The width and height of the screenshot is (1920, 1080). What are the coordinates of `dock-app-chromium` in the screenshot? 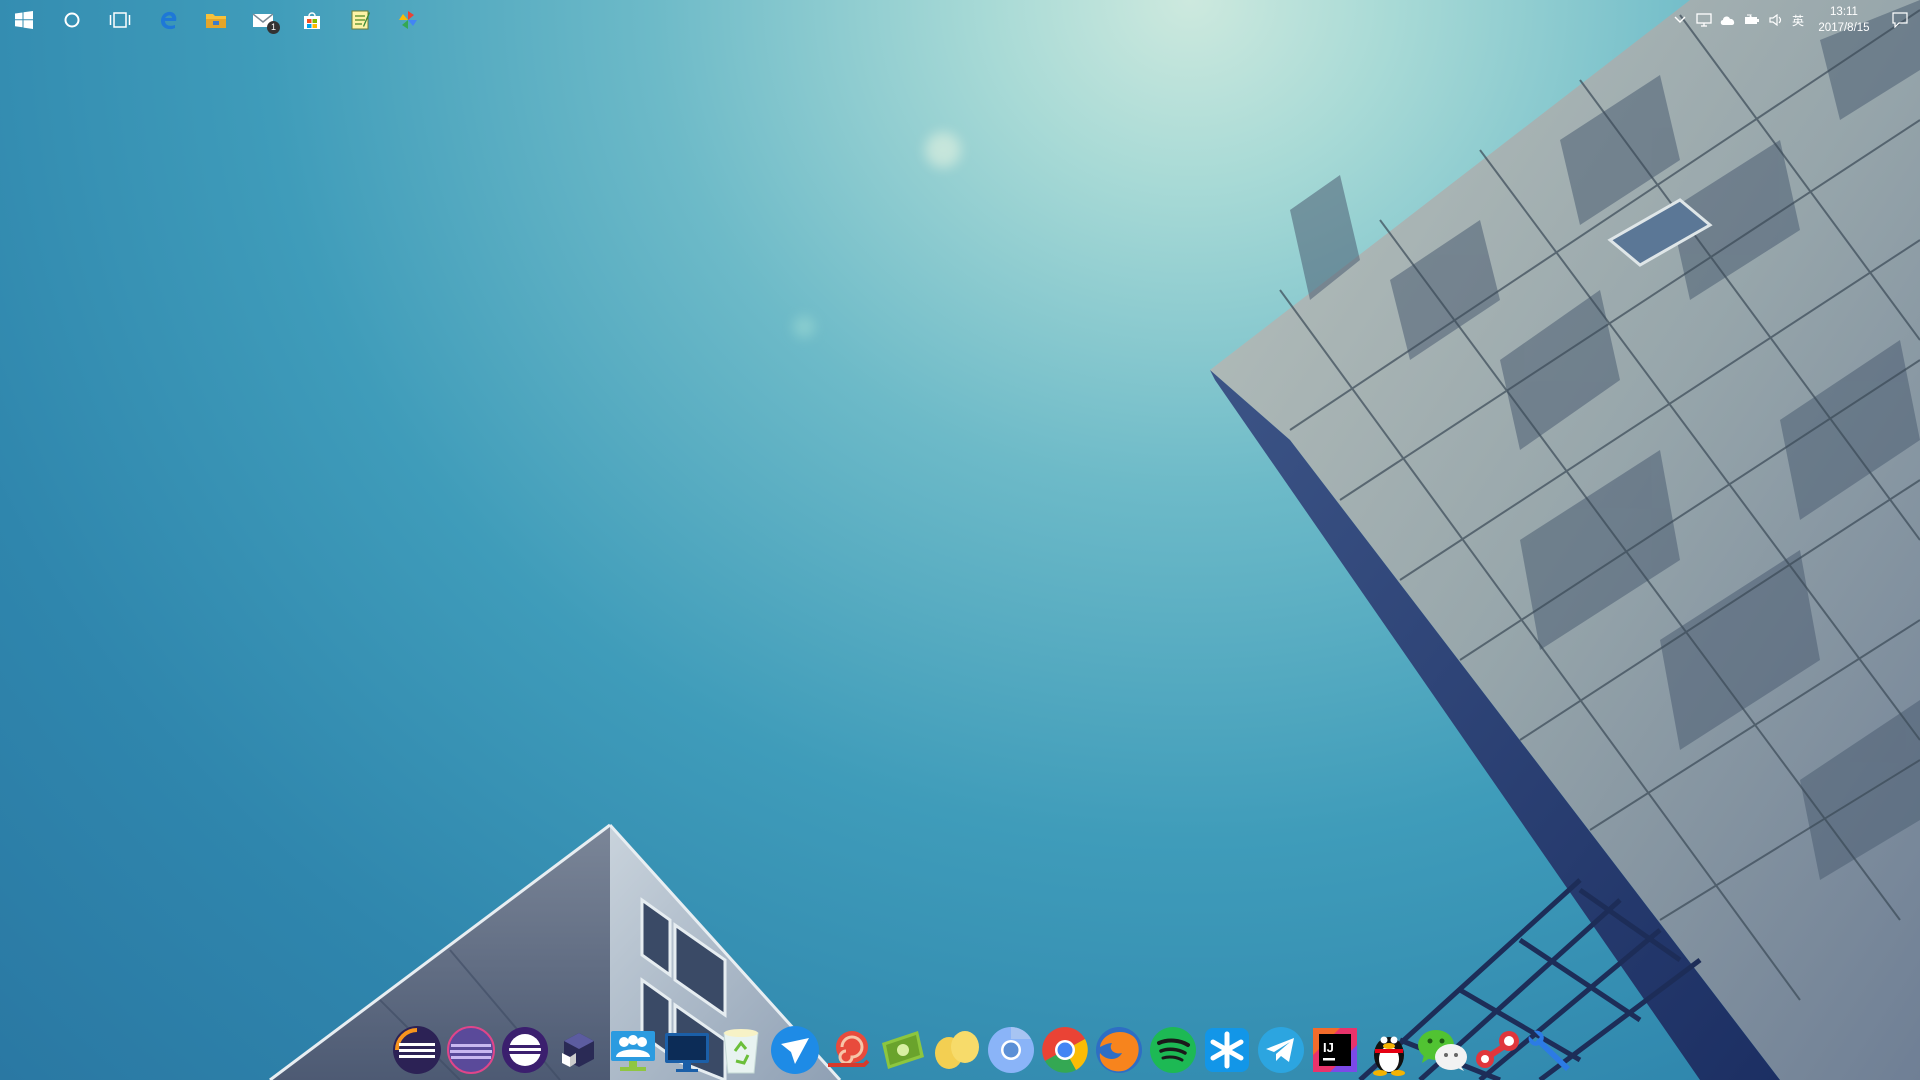 It's located at (1011, 1050).